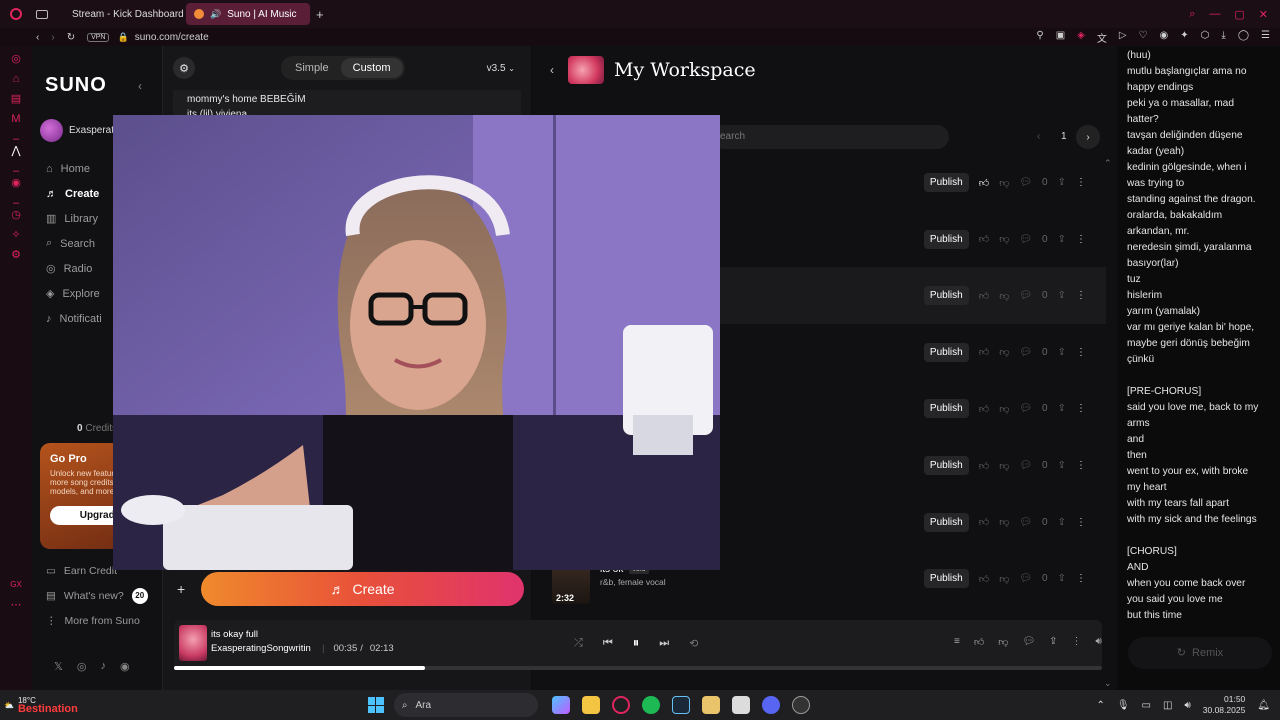 Image resolution: width=1280 pixels, height=720 pixels. What do you see at coordinates (140, 86) in the screenshot?
I see `collapse-sidebar-icon: ‹` at bounding box center [140, 86].